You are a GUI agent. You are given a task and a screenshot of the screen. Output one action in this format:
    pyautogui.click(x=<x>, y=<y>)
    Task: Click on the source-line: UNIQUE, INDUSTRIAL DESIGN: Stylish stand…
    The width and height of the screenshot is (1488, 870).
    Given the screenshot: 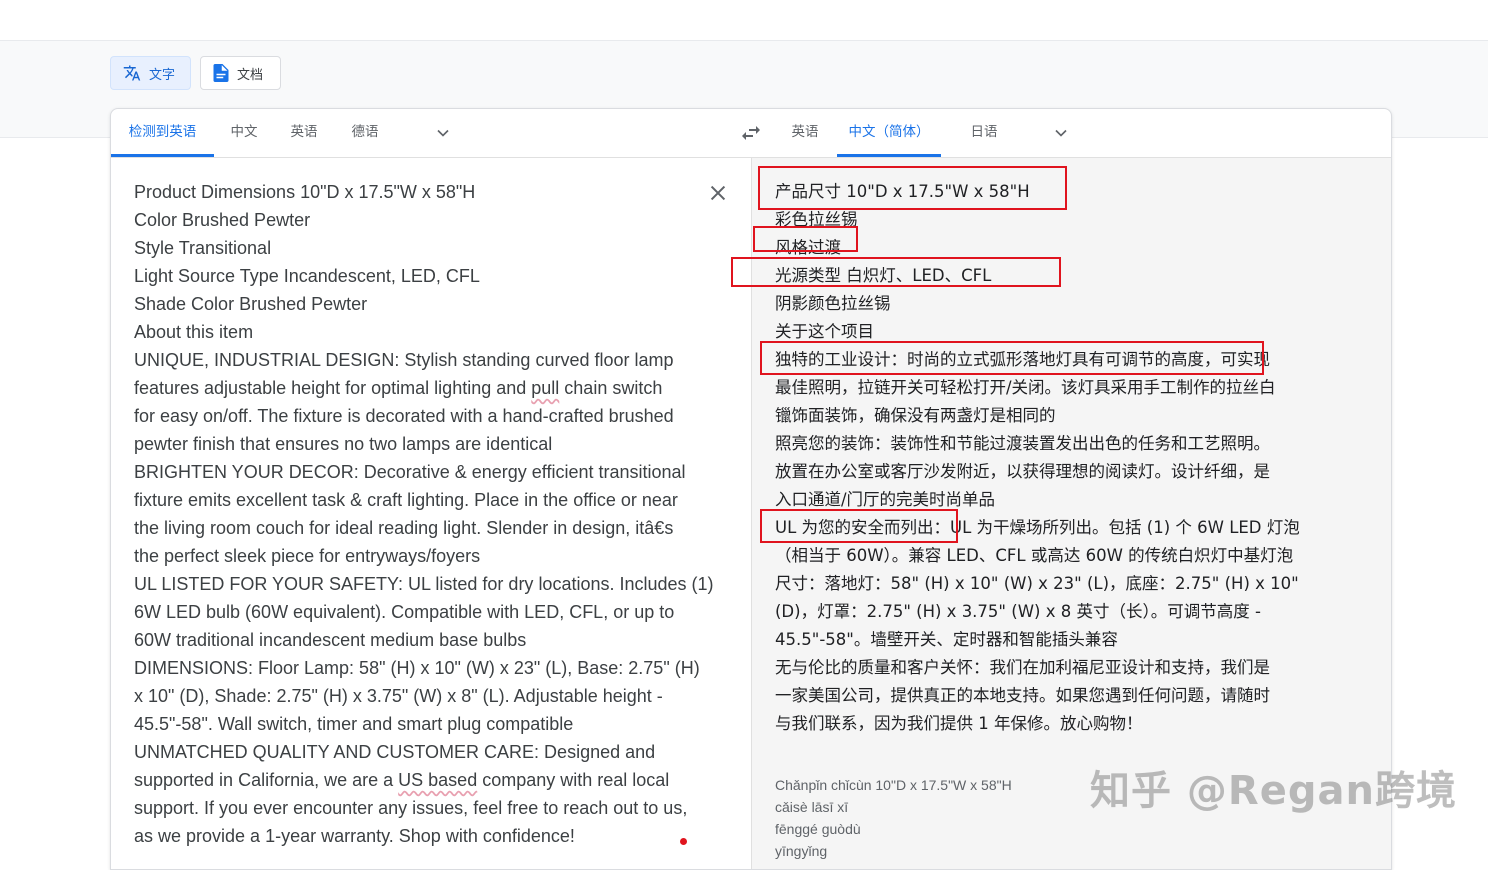 What is the action you would take?
    pyautogui.click(x=404, y=360)
    